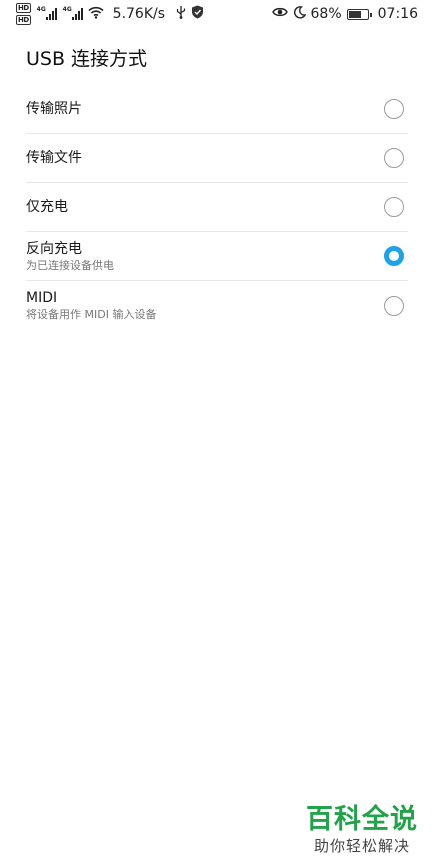 The image size is (434, 866). I want to click on option-label: 反向充电, so click(54, 248).